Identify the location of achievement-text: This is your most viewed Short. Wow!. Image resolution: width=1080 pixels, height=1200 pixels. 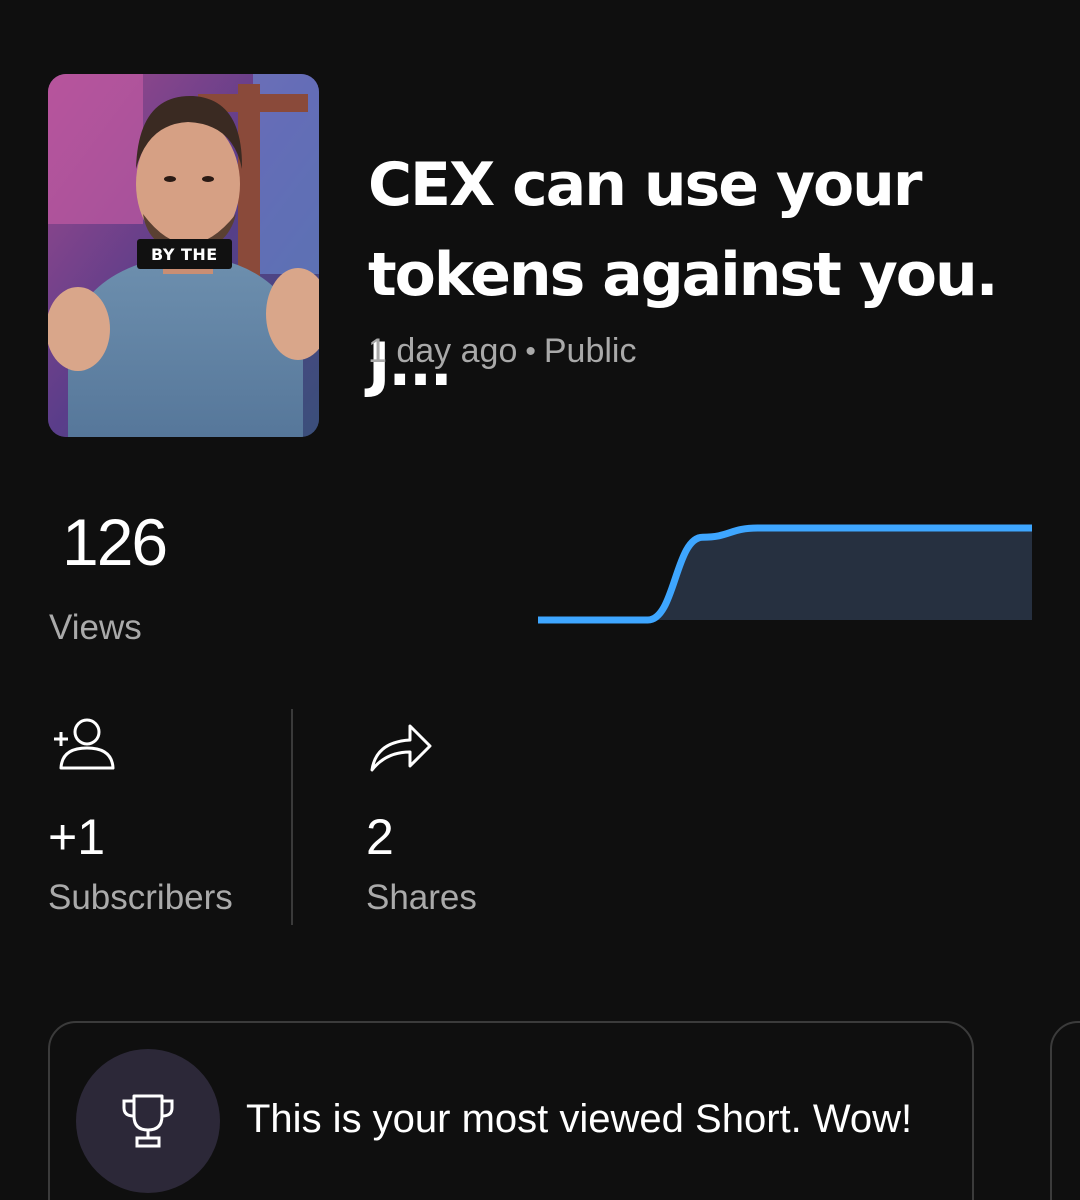
(579, 1119).